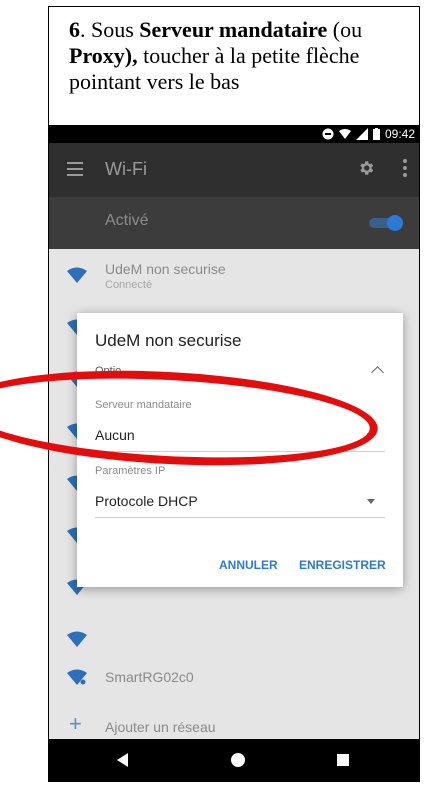 The height and width of the screenshot is (788, 425). Describe the element at coordinates (77, 677) in the screenshot. I see `wifi-locked-icon` at that location.